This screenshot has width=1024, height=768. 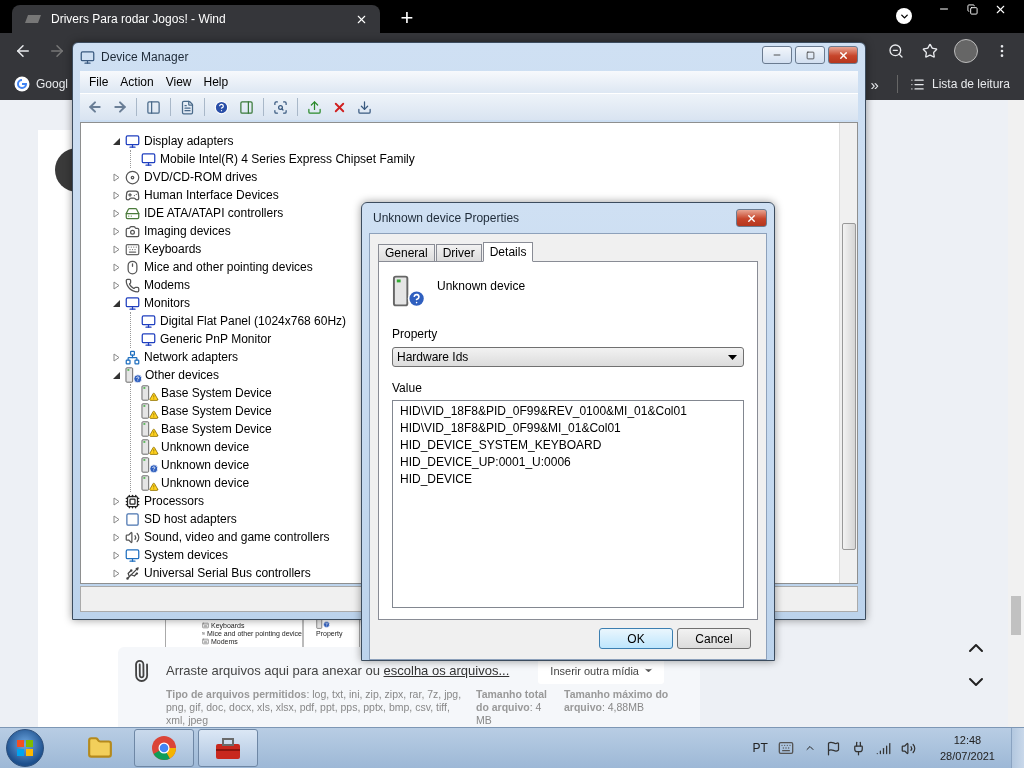 What do you see at coordinates (760, 748) in the screenshot?
I see `language-indicator: PT` at bounding box center [760, 748].